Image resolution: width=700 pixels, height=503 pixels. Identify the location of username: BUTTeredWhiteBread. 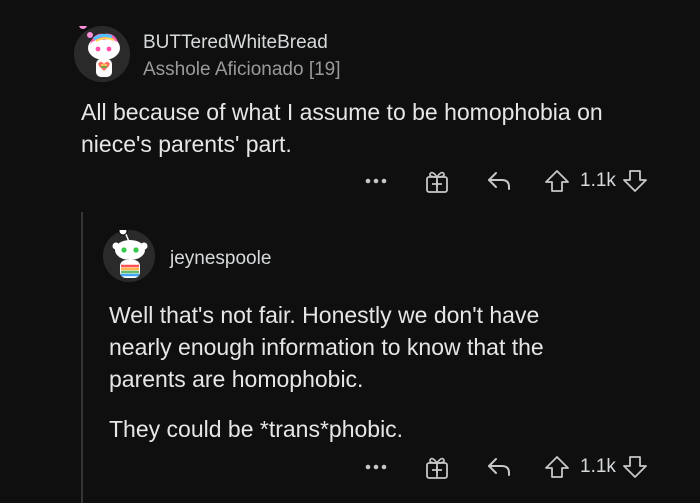
(235, 43).